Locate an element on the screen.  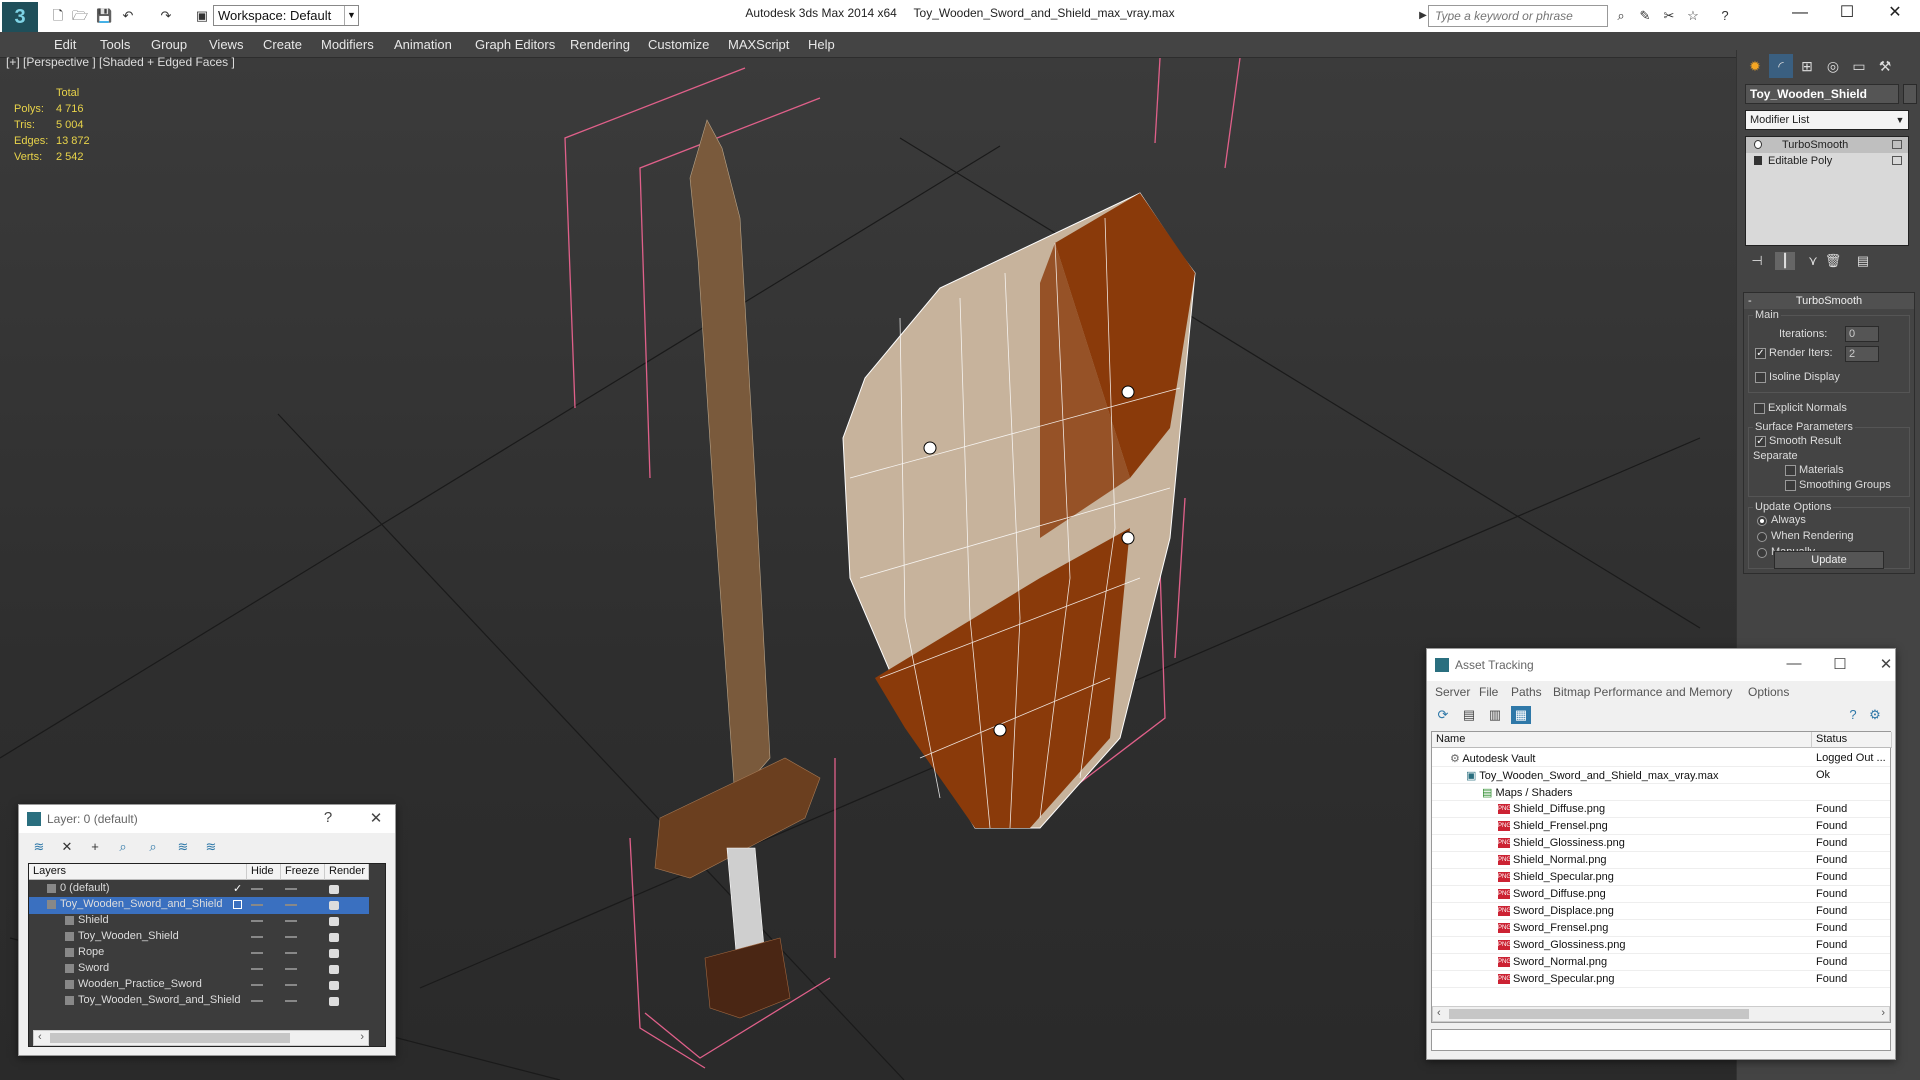
layer-row: Rope is located at coordinates (199, 953).